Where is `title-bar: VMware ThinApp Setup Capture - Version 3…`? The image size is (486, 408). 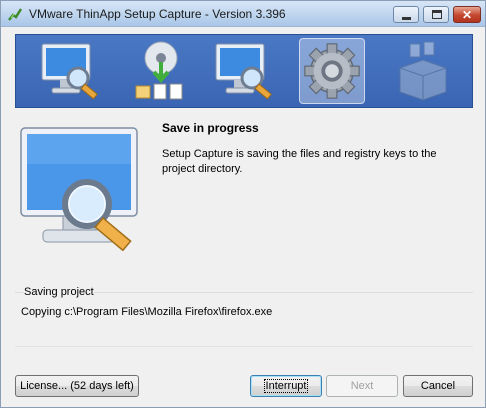 title-bar: VMware ThinApp Setup Capture - Version 3… is located at coordinates (243, 14).